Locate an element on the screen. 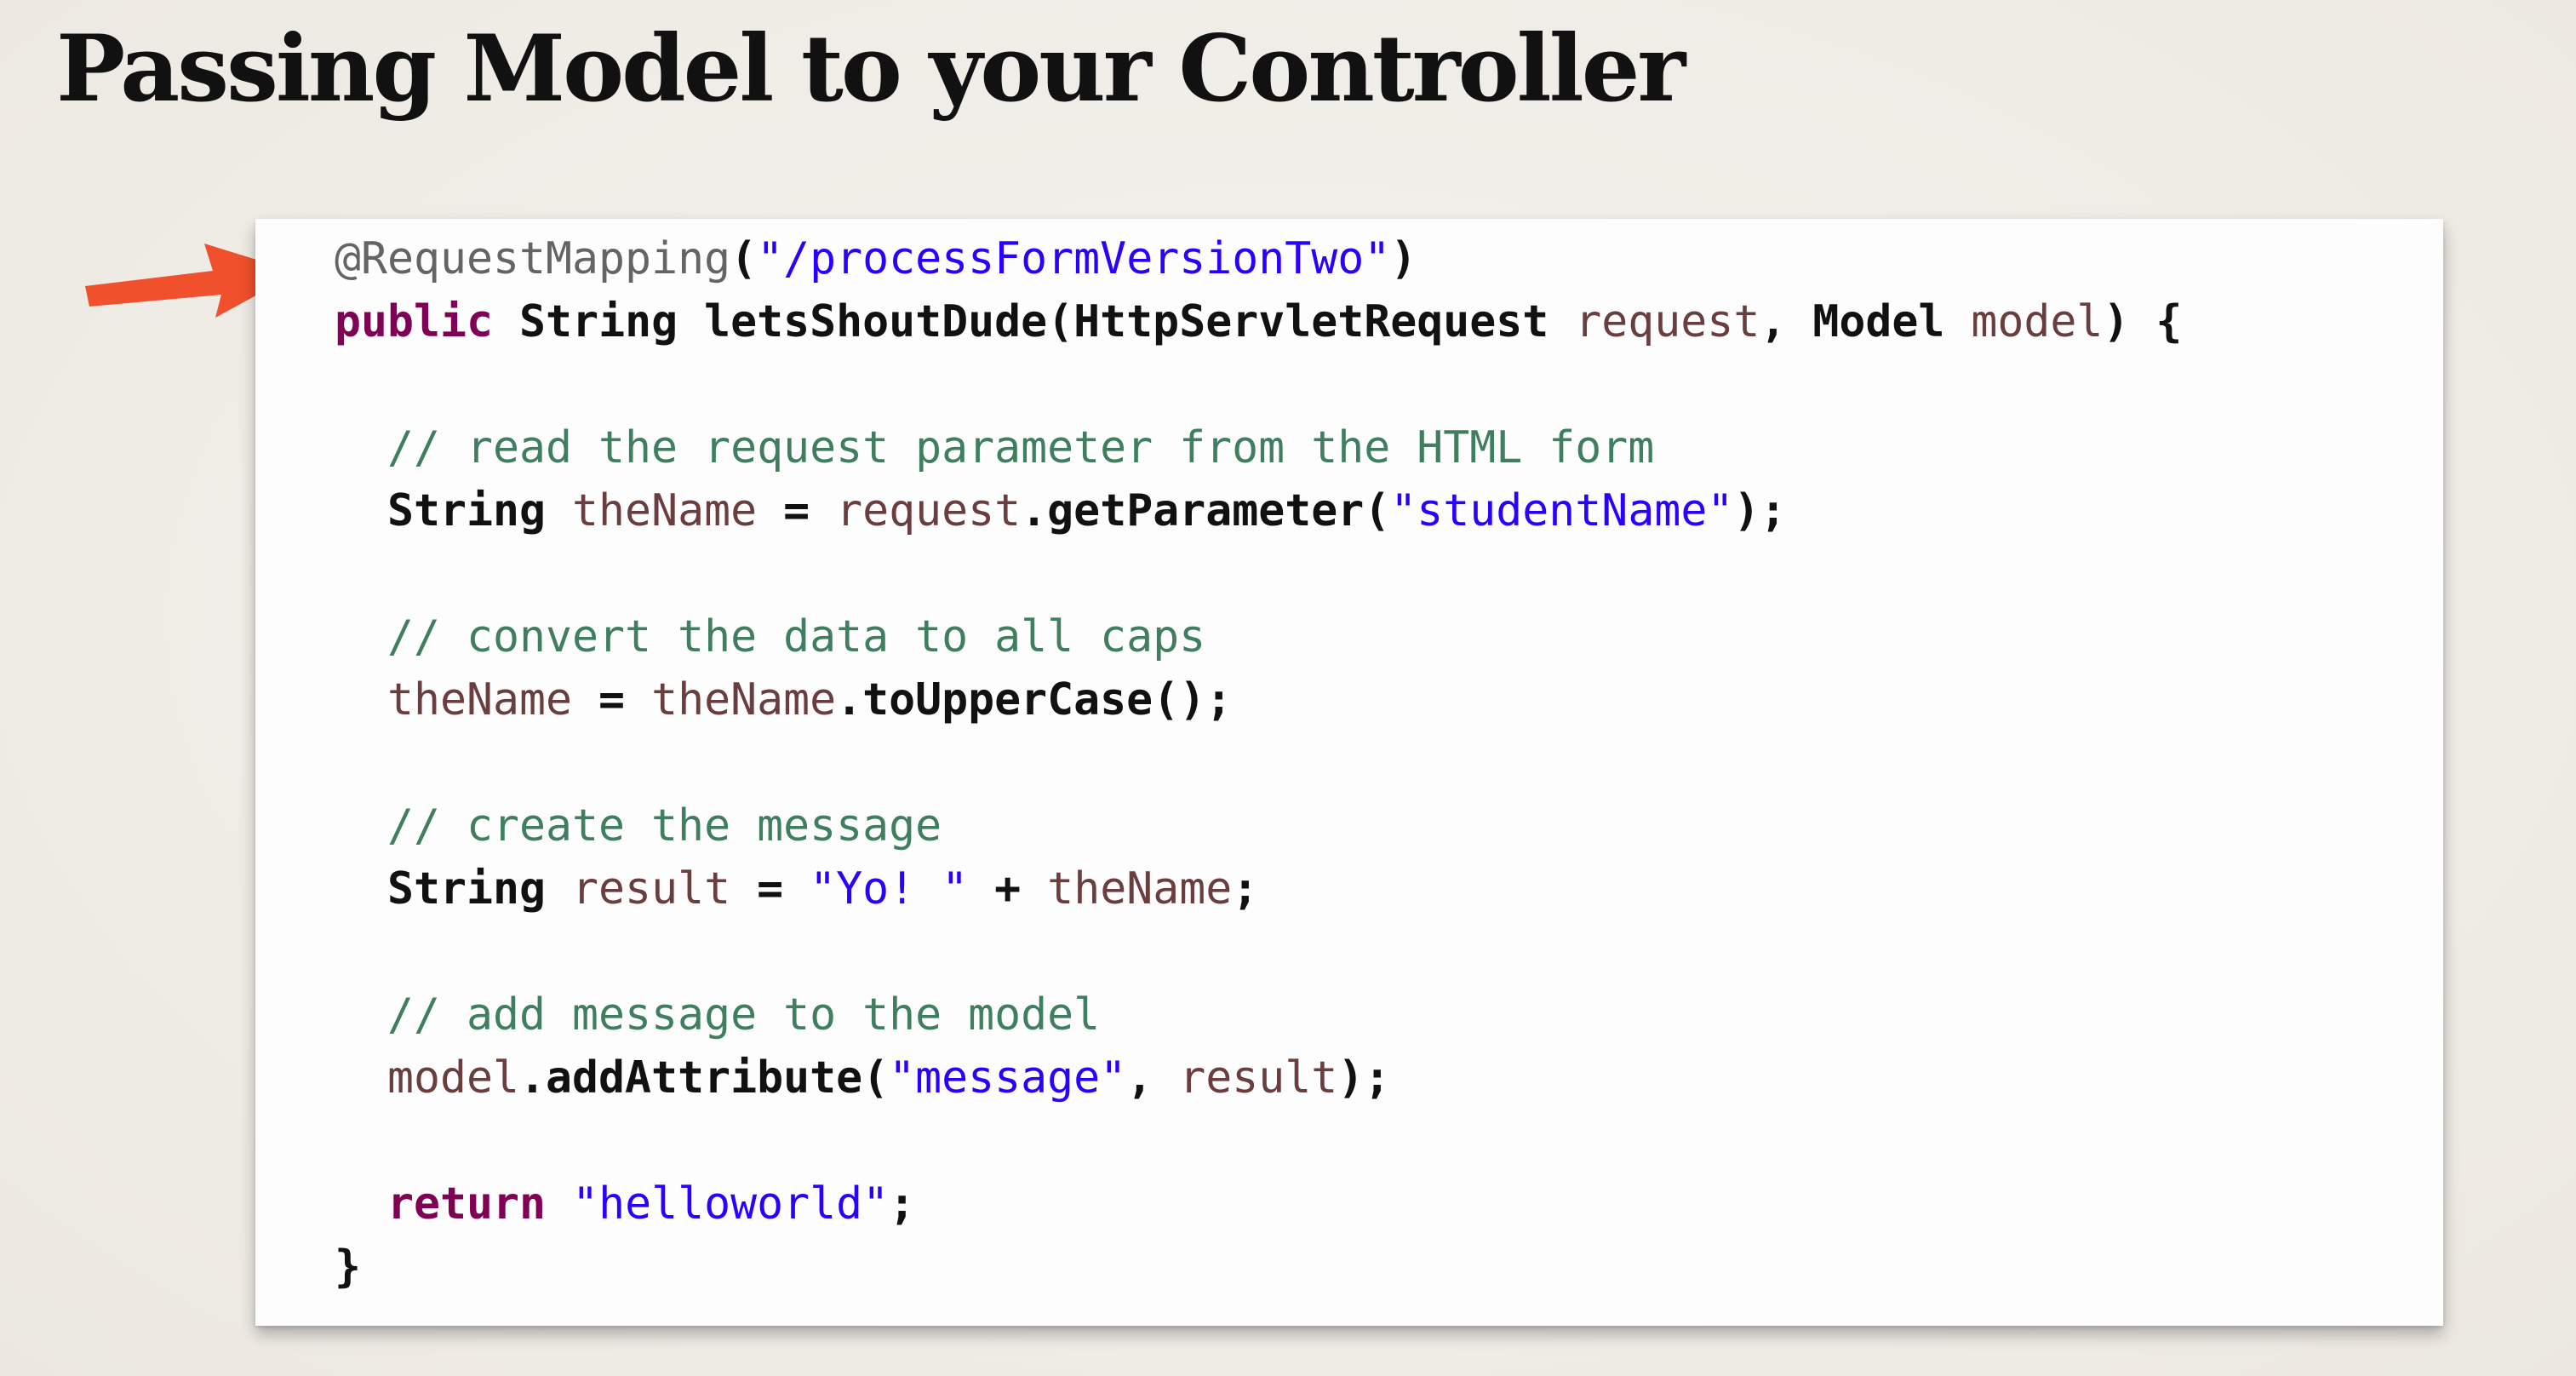  code-token-plain: , Model is located at coordinates (1866, 321).